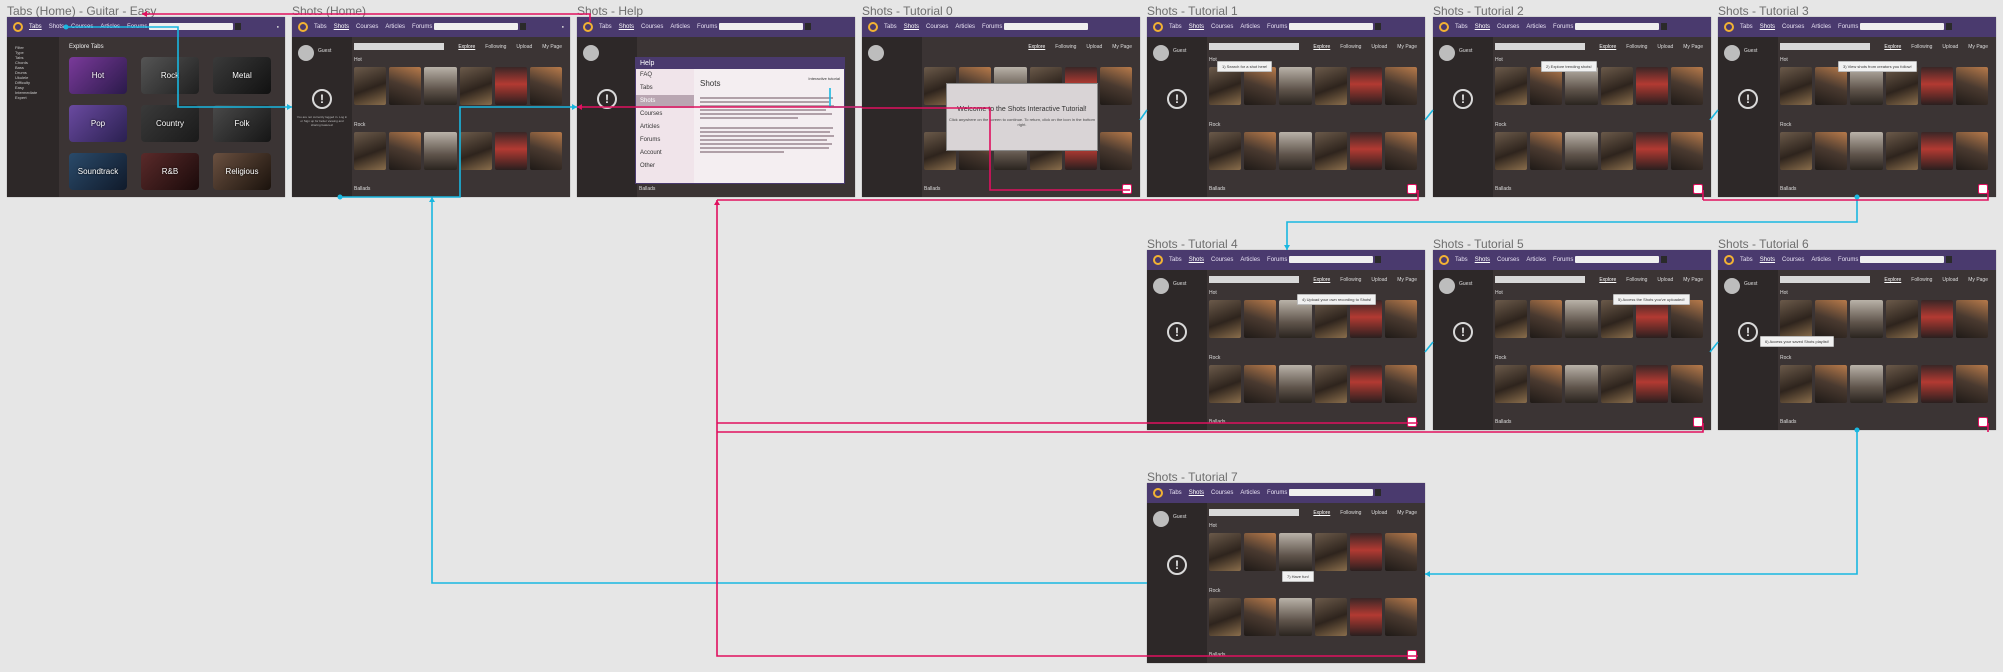 The image size is (2003, 672). What do you see at coordinates (824, 78) in the screenshot?
I see `tutorial-link: Interactive tutorial` at bounding box center [824, 78].